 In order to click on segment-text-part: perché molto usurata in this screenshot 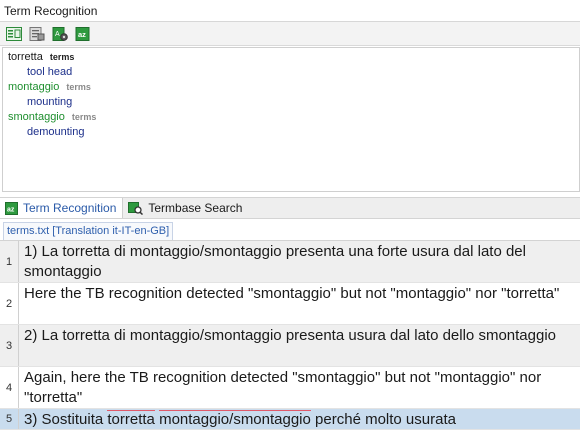, I will do `click(383, 419)`.